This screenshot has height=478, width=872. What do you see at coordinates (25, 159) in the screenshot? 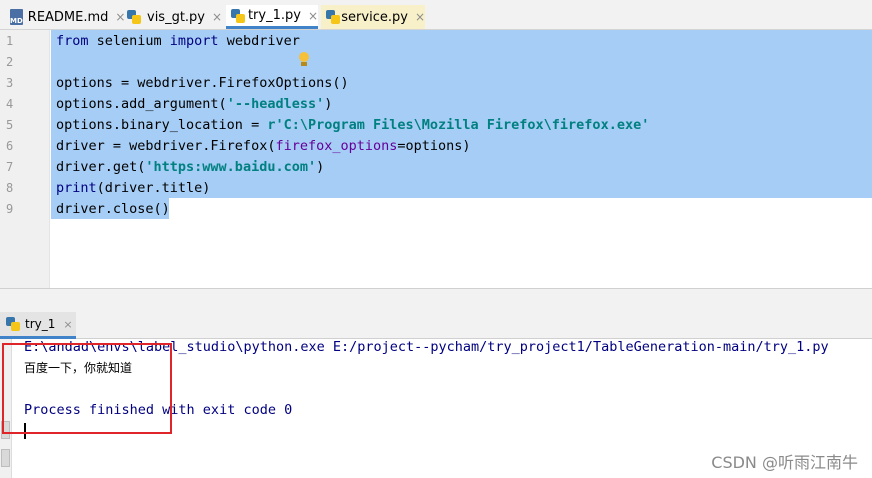
I see `line-number-gutter: 1 2 3 4 5 6 7 8 9` at bounding box center [25, 159].